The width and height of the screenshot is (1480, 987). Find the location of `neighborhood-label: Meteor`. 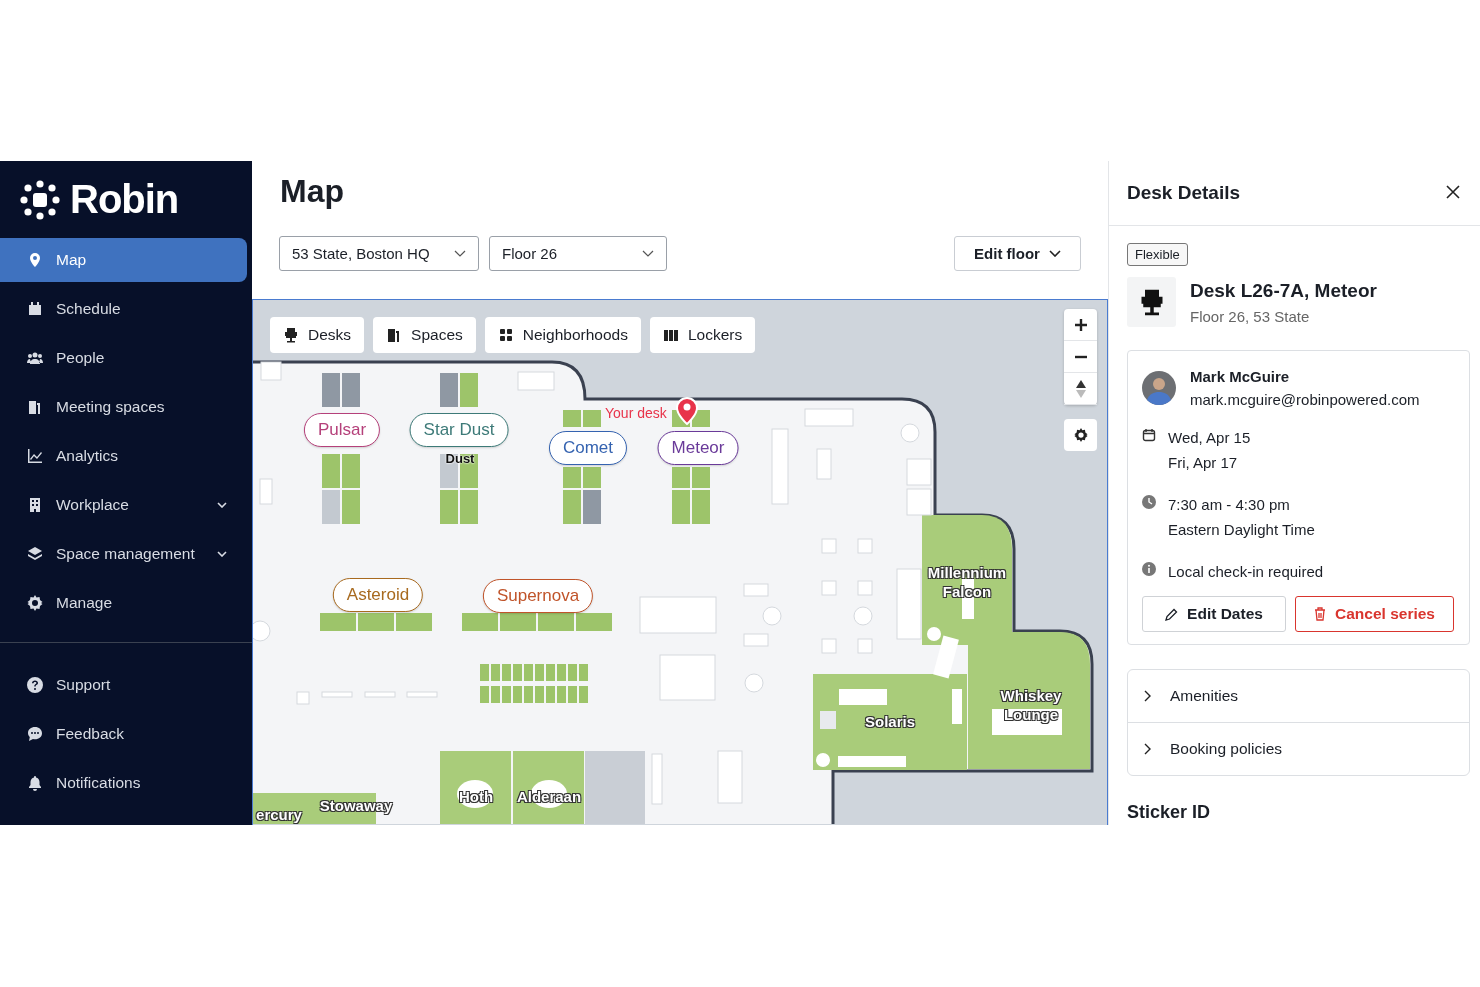

neighborhood-label: Meteor is located at coordinates (698, 448).